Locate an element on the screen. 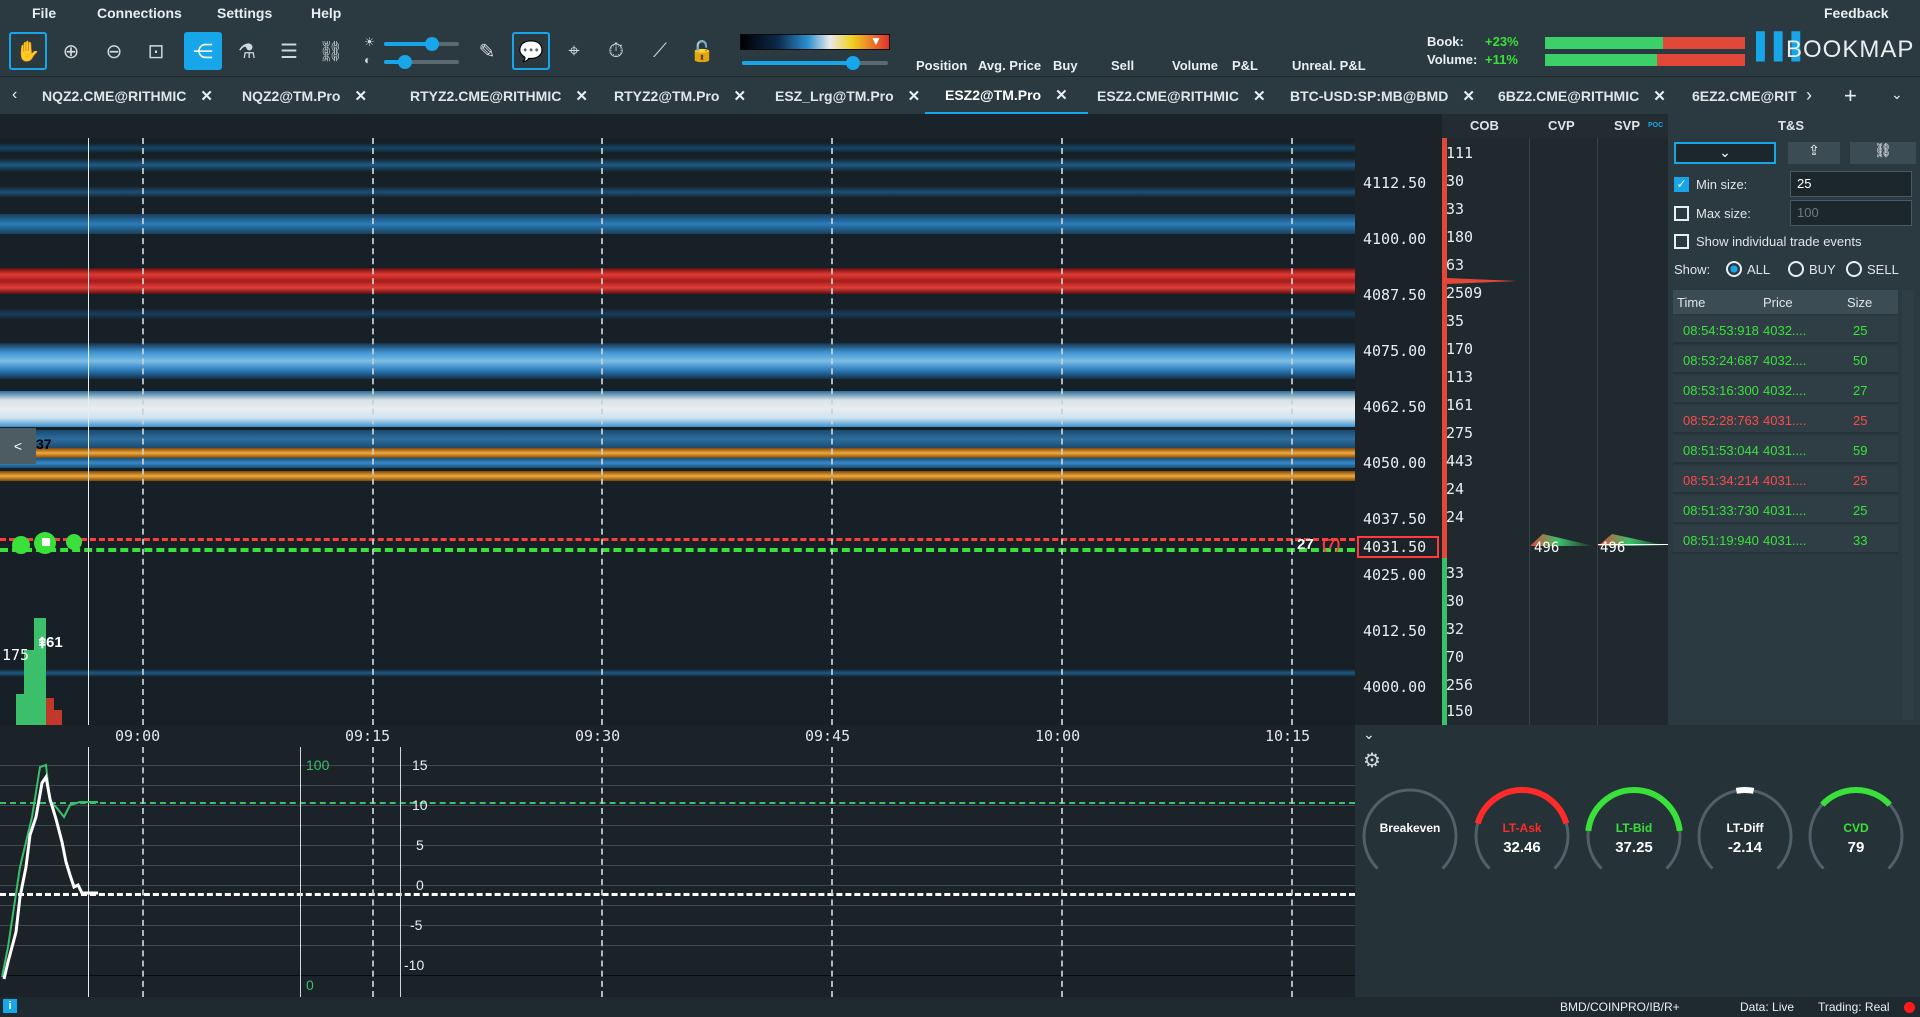  ts-link-button: ⛓ is located at coordinates (1883, 153).